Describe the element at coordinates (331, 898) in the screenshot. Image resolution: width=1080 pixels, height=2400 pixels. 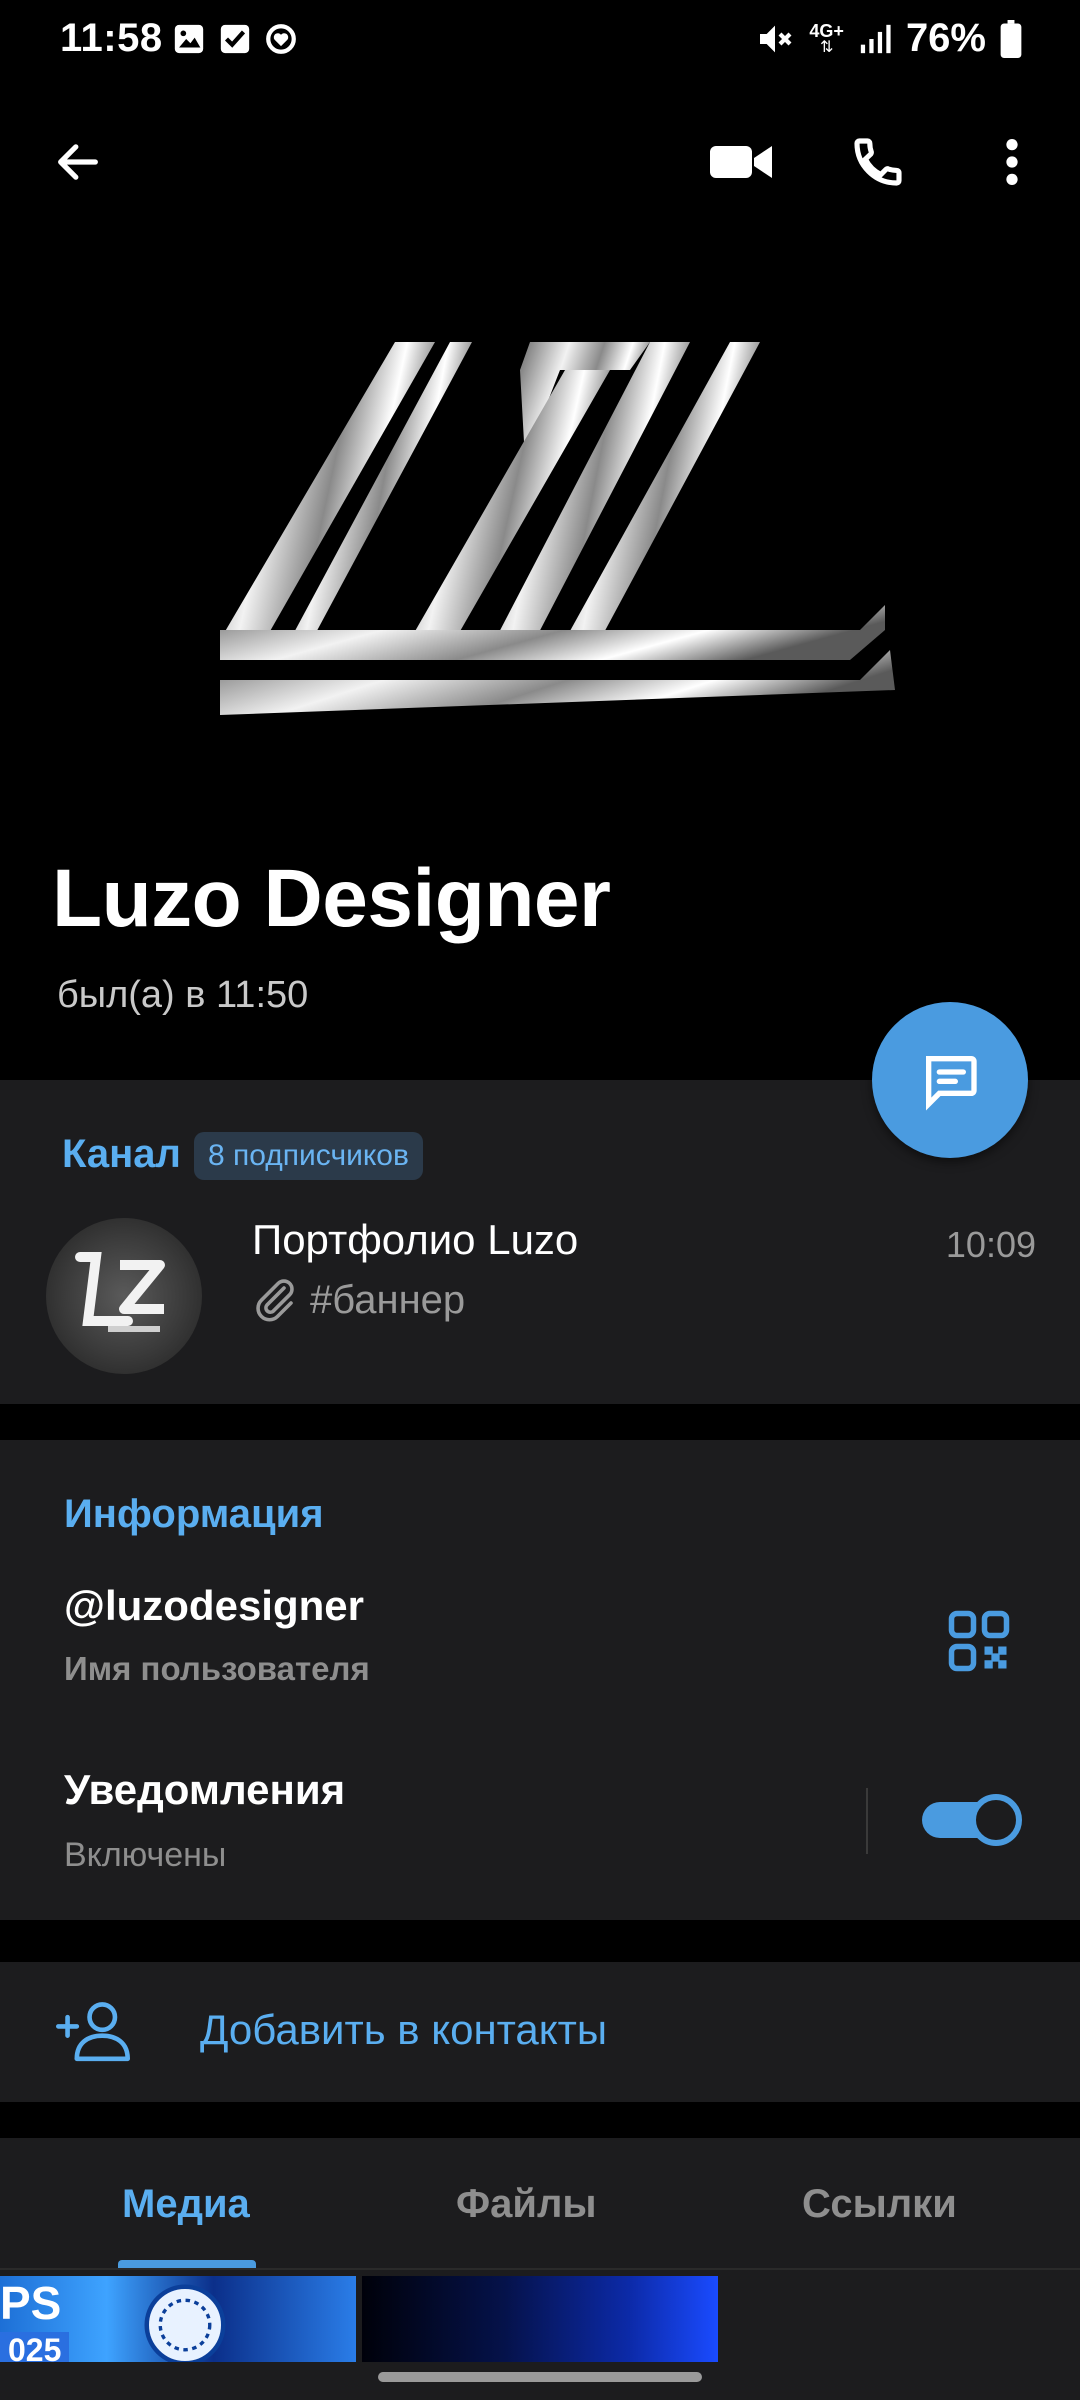
I see `profile-name: Luzo Designer` at that location.